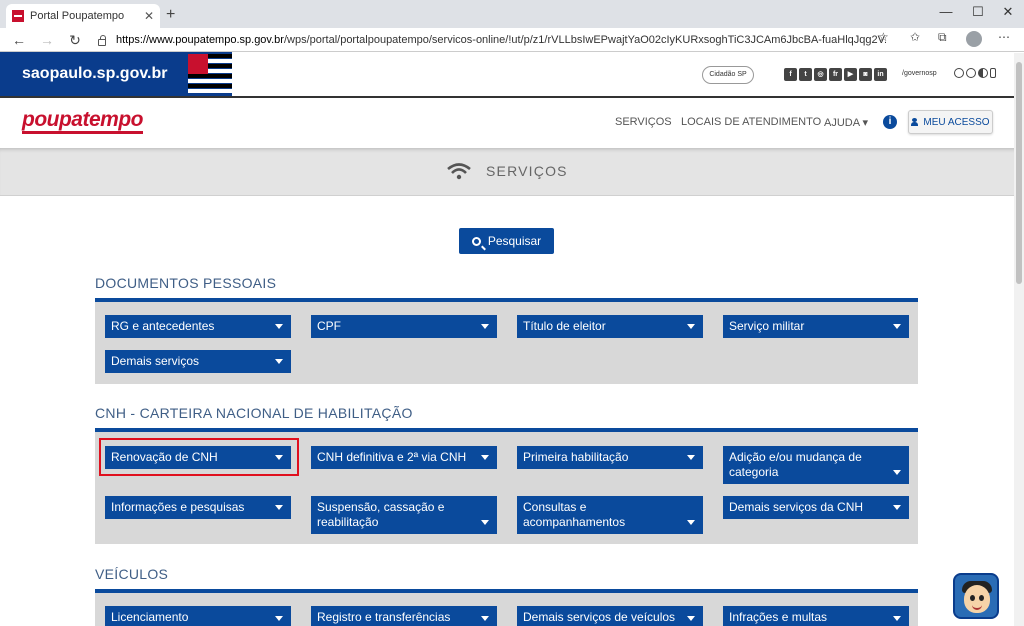 Image resolution: width=1024 pixels, height=626 pixels. Describe the element at coordinates (19, 40) in the screenshot. I see `back-icon: ←` at that location.